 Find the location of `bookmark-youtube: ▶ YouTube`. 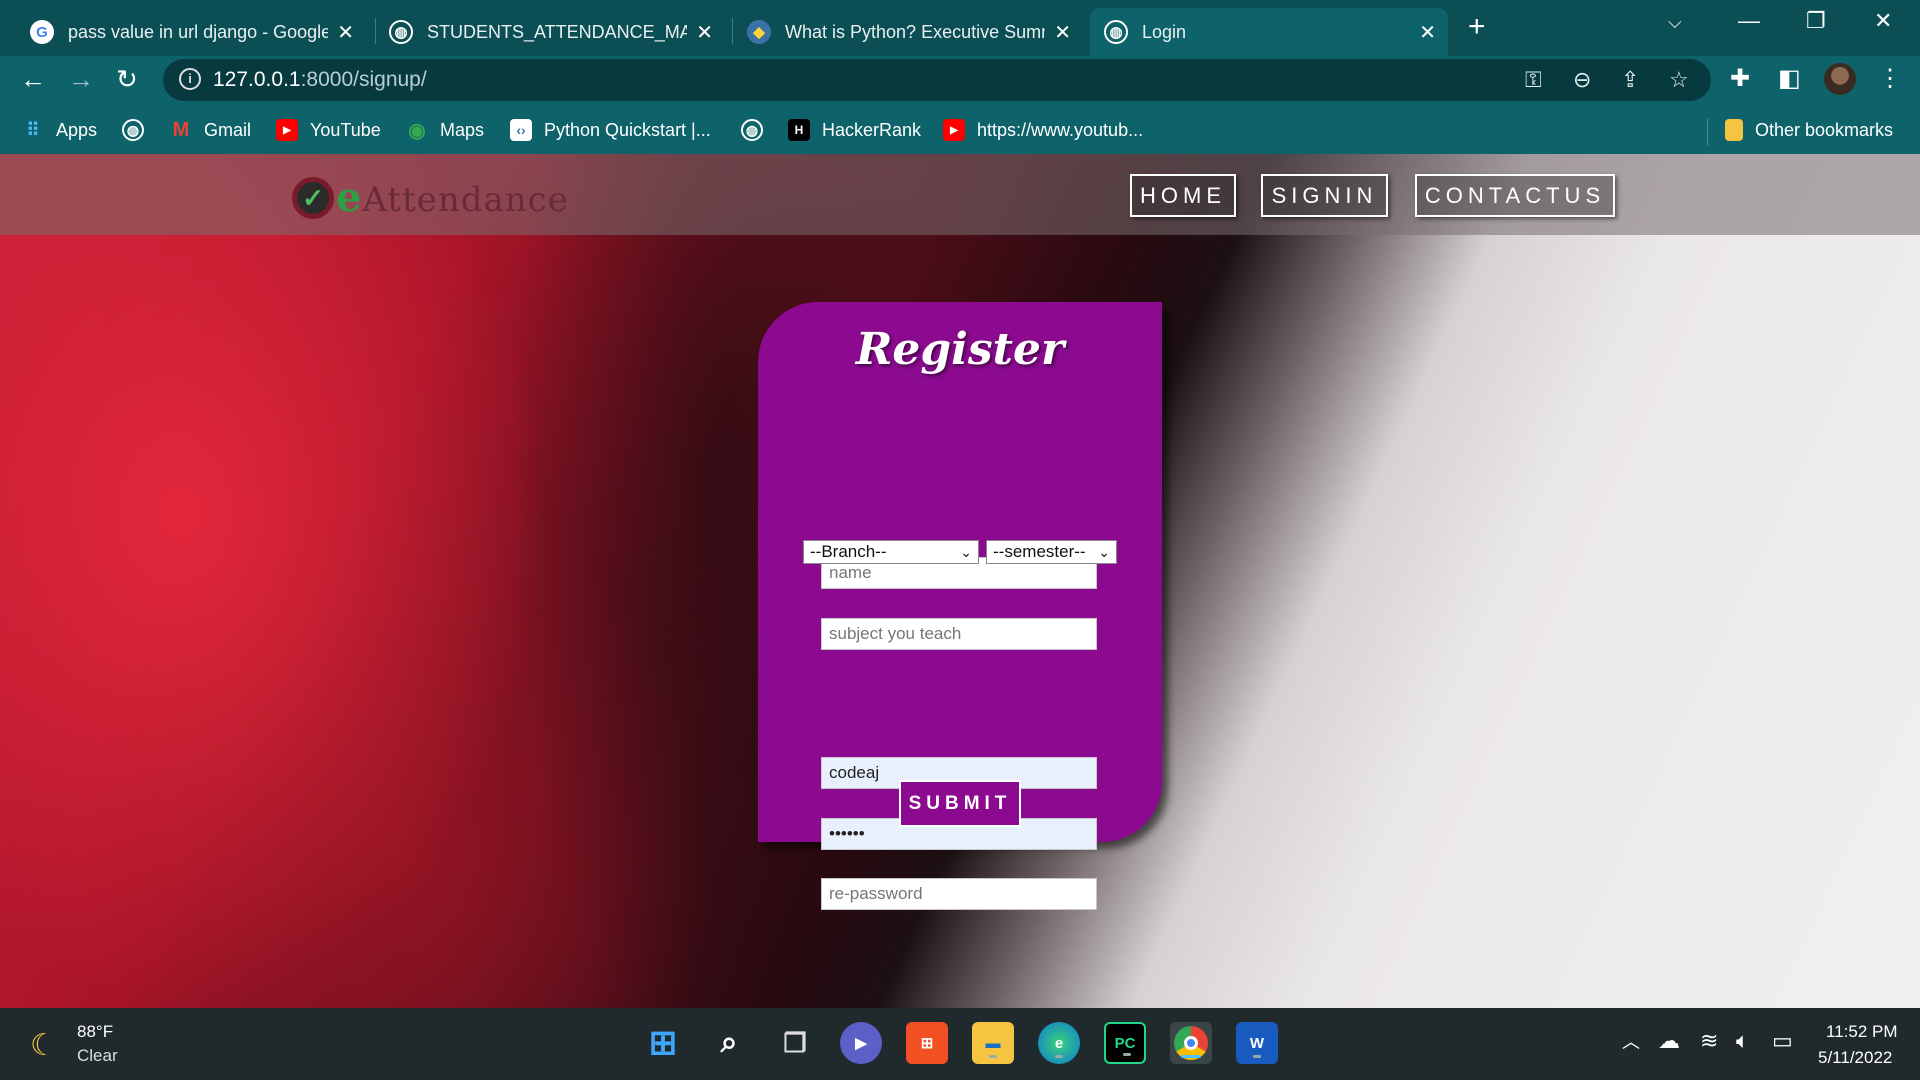

bookmark-youtube: ▶ YouTube is located at coordinates (328, 130).